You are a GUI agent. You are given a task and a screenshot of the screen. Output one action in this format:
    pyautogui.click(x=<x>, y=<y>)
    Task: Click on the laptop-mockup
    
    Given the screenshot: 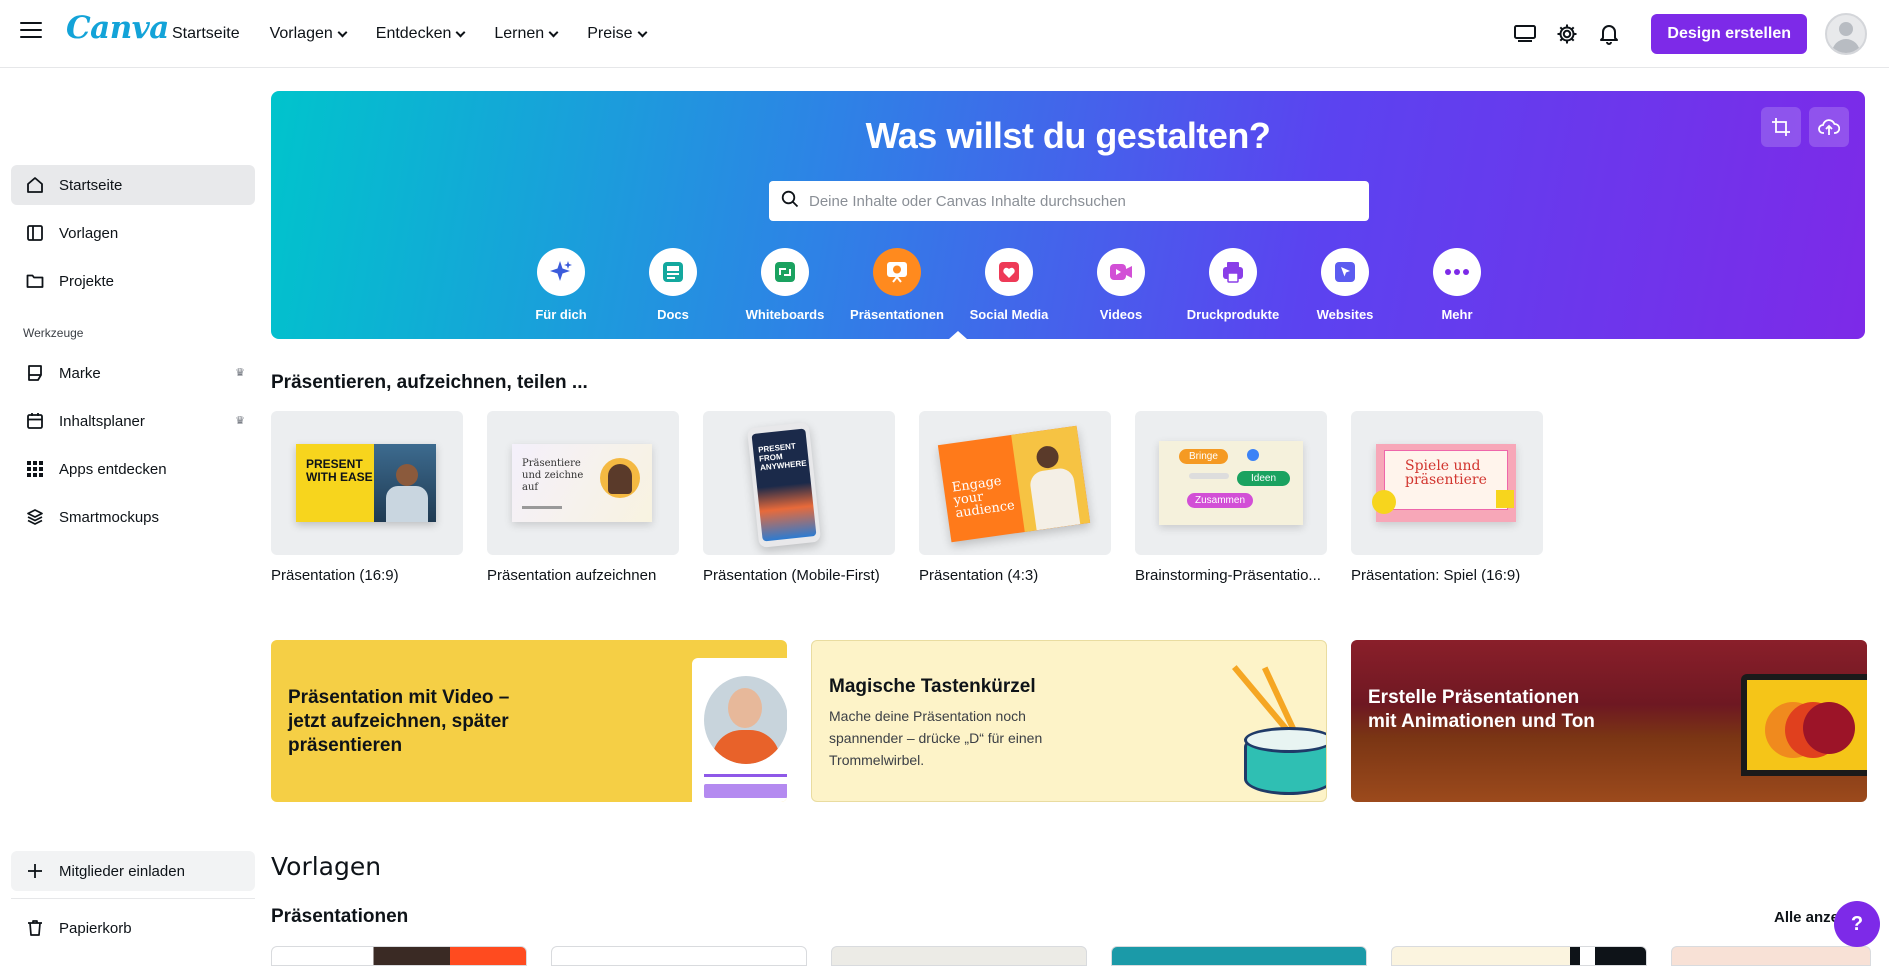 What is the action you would take?
    pyautogui.click(x=1804, y=725)
    